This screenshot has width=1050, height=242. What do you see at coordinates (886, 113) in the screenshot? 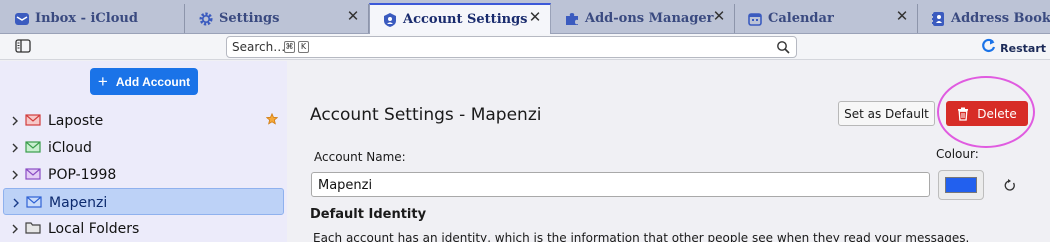
I see `set-as-default-button: Set as Default` at bounding box center [886, 113].